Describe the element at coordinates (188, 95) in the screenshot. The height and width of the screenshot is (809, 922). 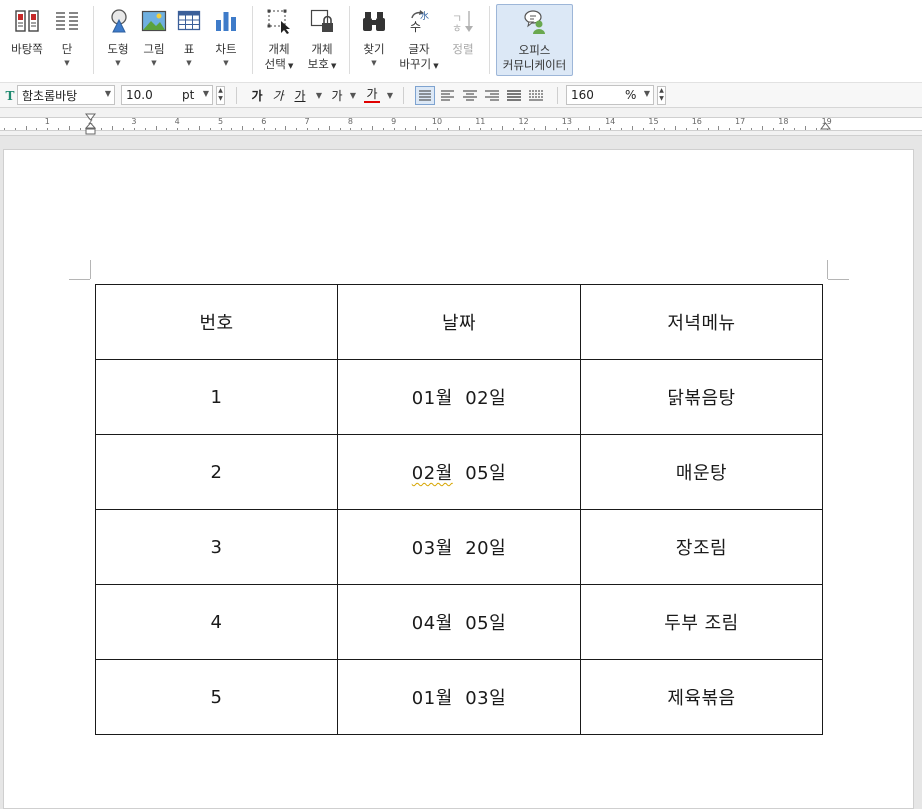
I see `font-size-unit: pt` at that location.